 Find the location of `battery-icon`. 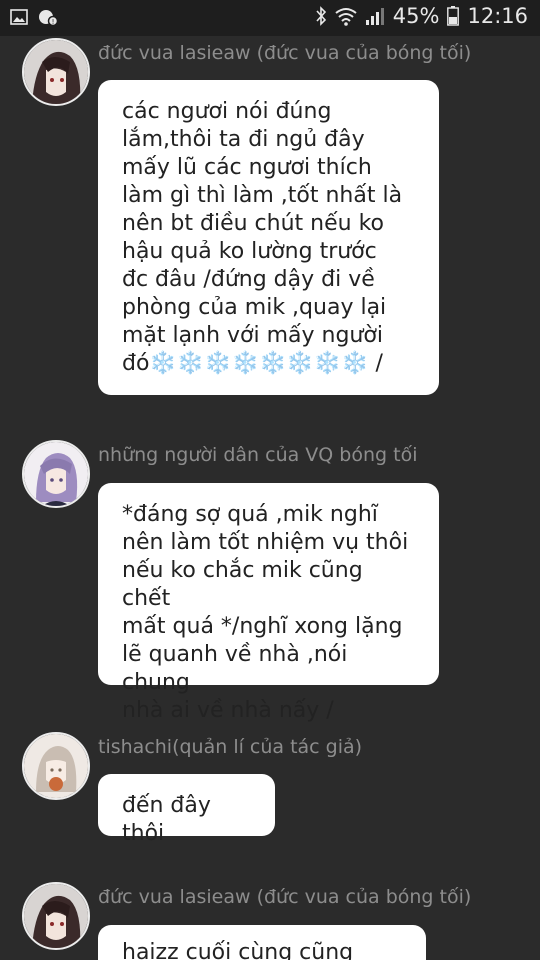

battery-icon is located at coordinates (453, 16).